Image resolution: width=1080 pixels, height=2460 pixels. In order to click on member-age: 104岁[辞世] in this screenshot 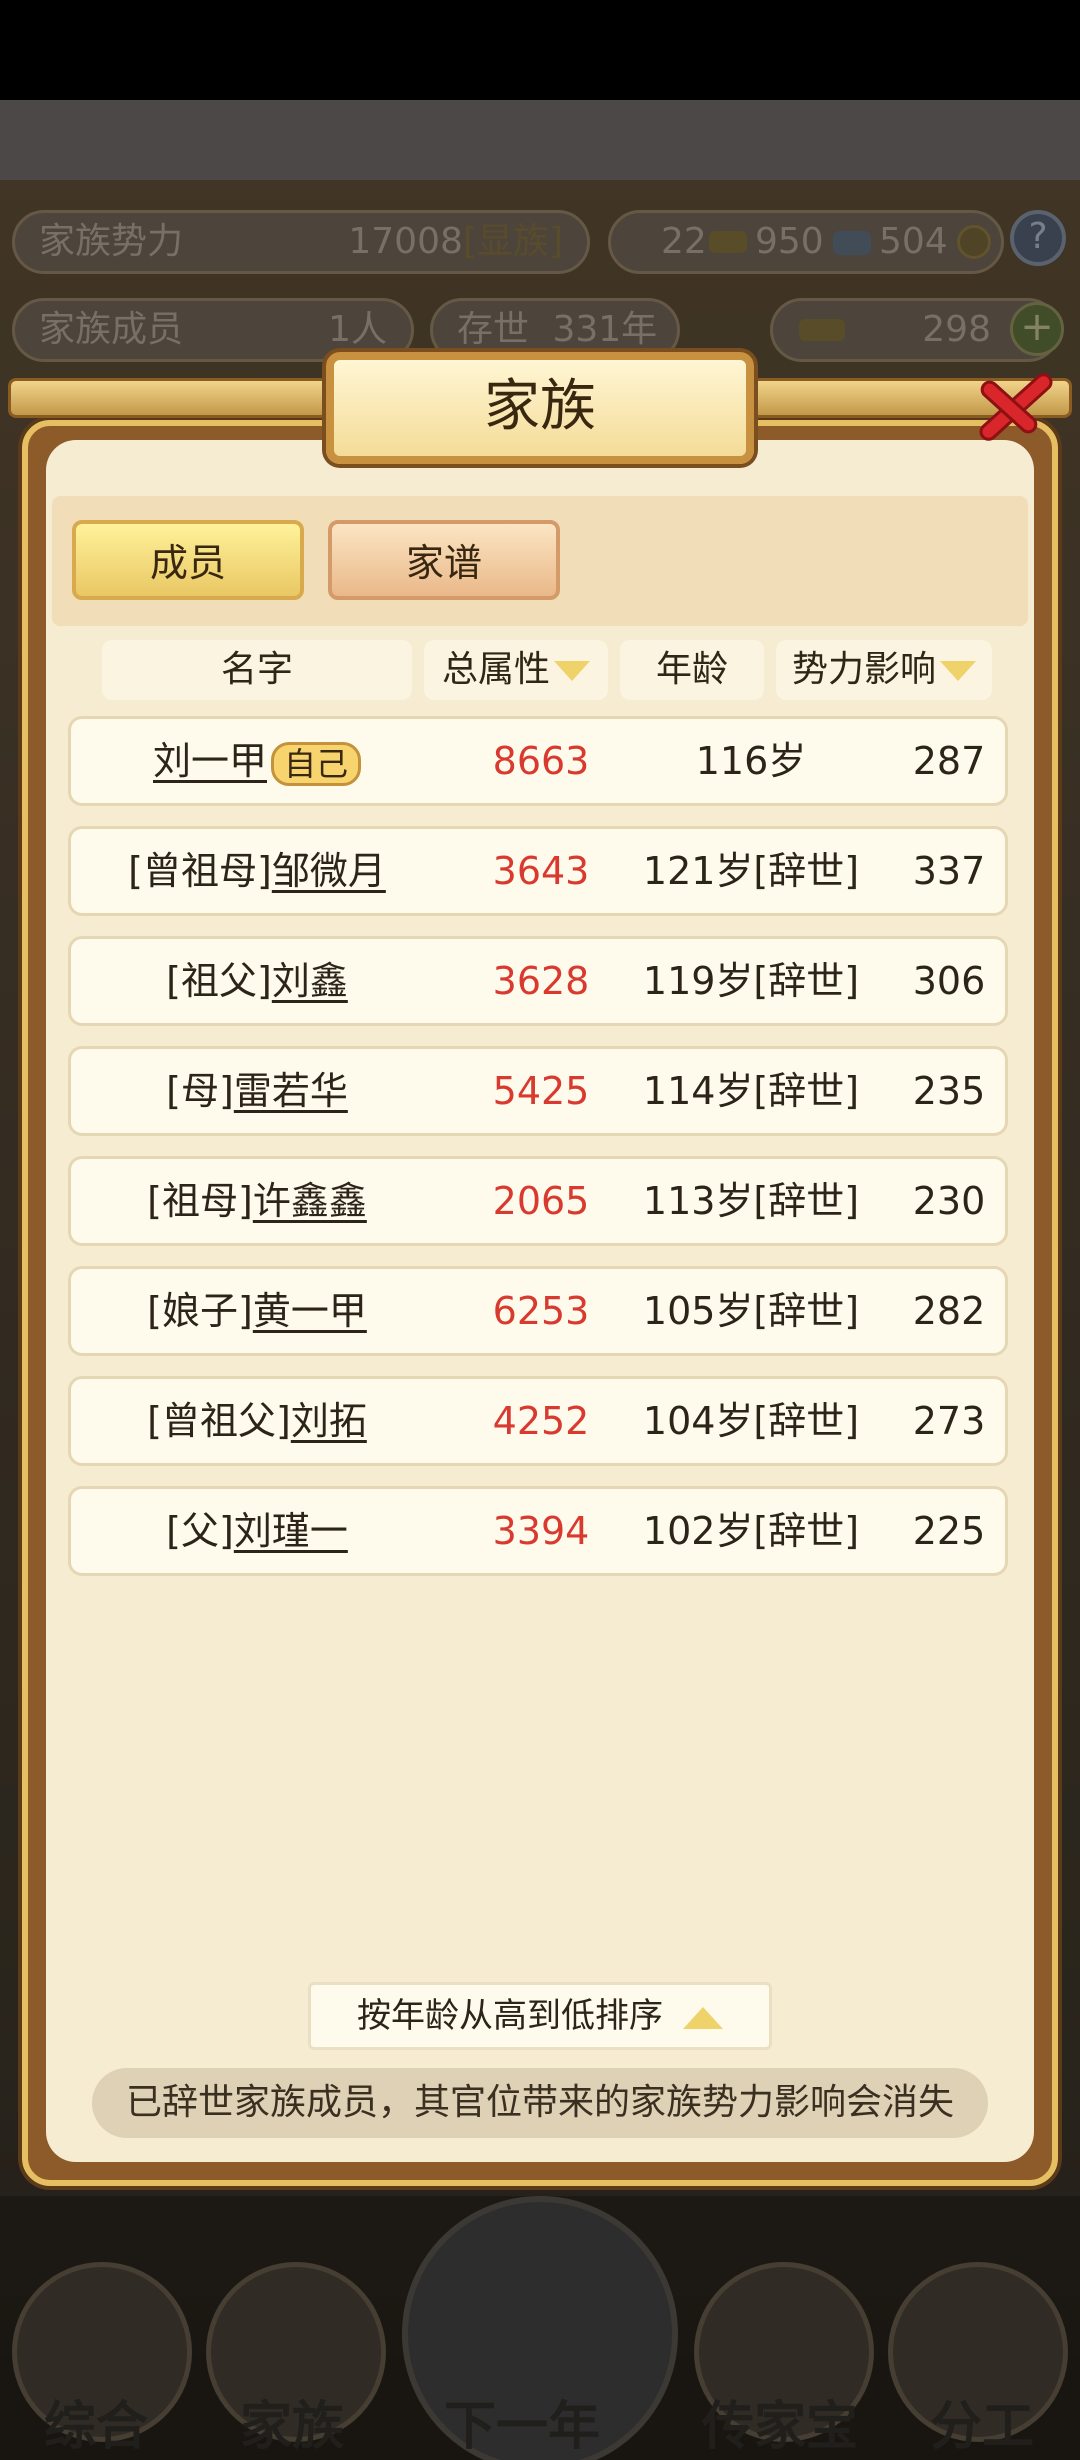, I will do `click(751, 1421)`.